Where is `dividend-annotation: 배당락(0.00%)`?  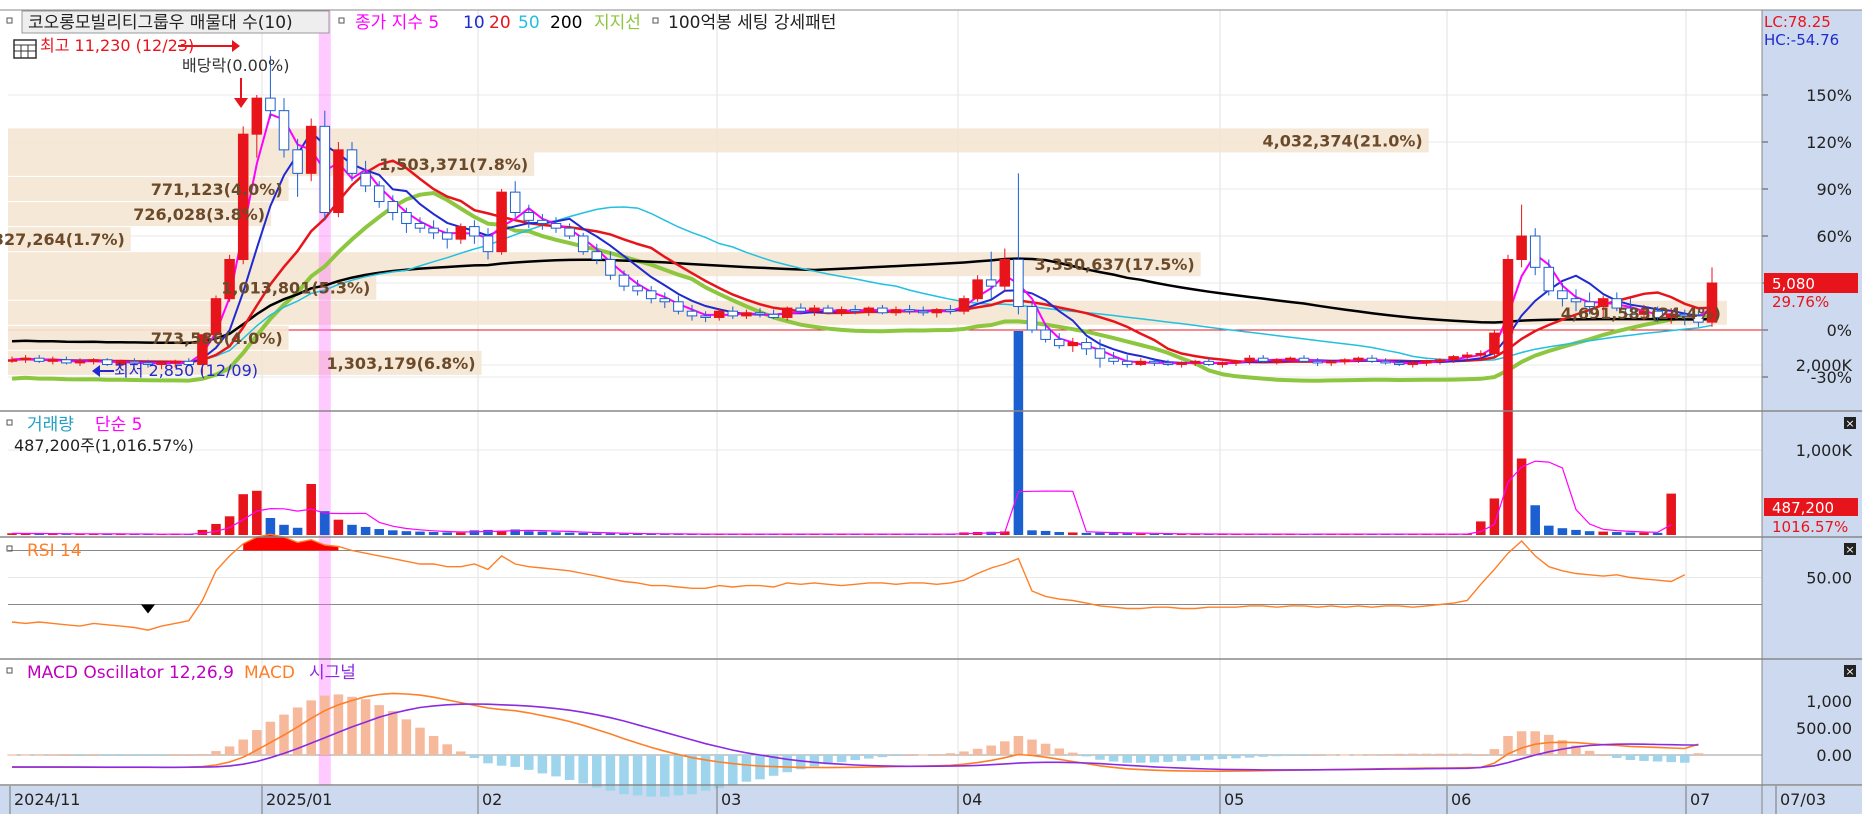
dividend-annotation: 배당락(0.00%) is located at coordinates (235, 65).